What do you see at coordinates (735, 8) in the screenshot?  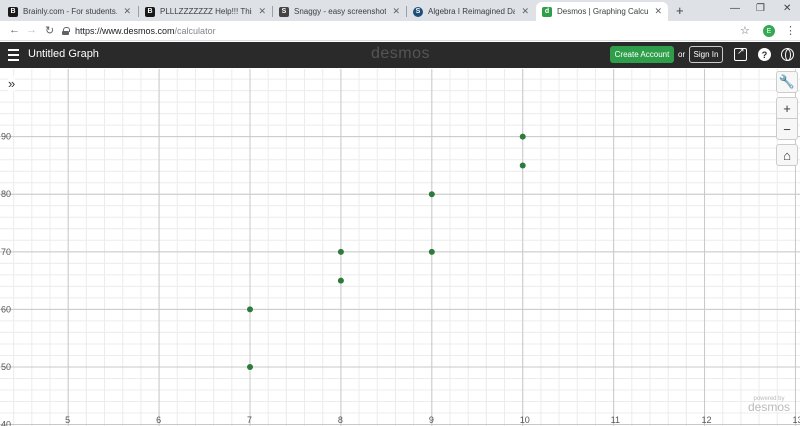 I see `minimize-icon: —` at bounding box center [735, 8].